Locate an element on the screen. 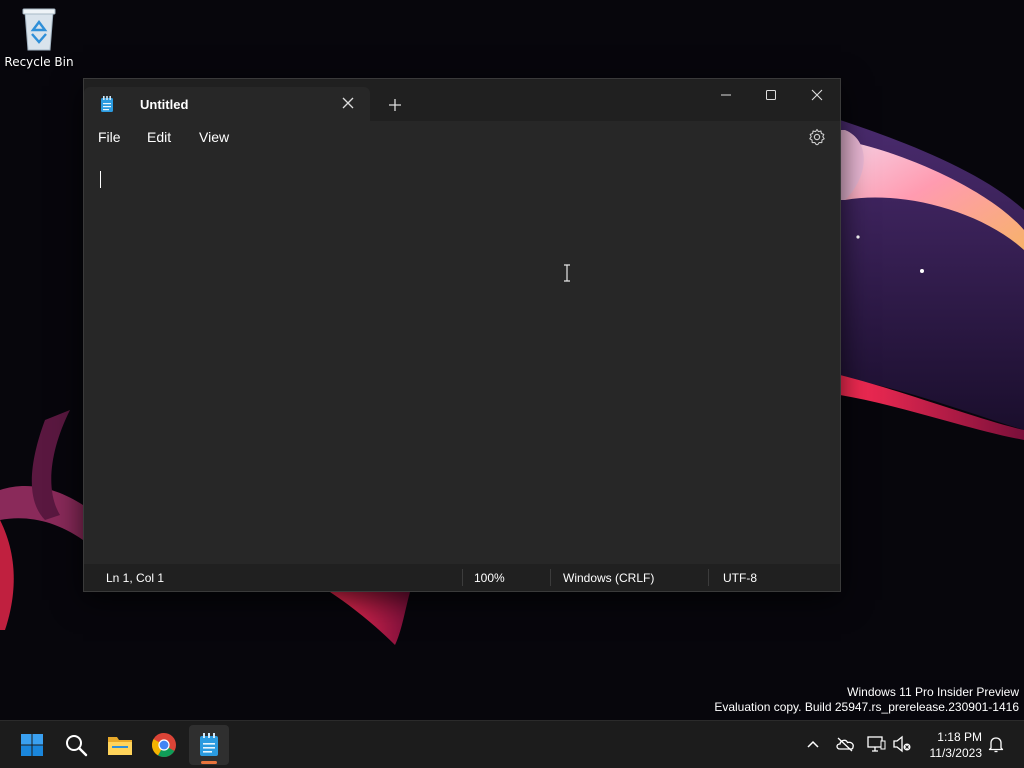 Image resolution: width=1024 pixels, height=768 pixels. minimize-button is located at coordinates (726, 95).